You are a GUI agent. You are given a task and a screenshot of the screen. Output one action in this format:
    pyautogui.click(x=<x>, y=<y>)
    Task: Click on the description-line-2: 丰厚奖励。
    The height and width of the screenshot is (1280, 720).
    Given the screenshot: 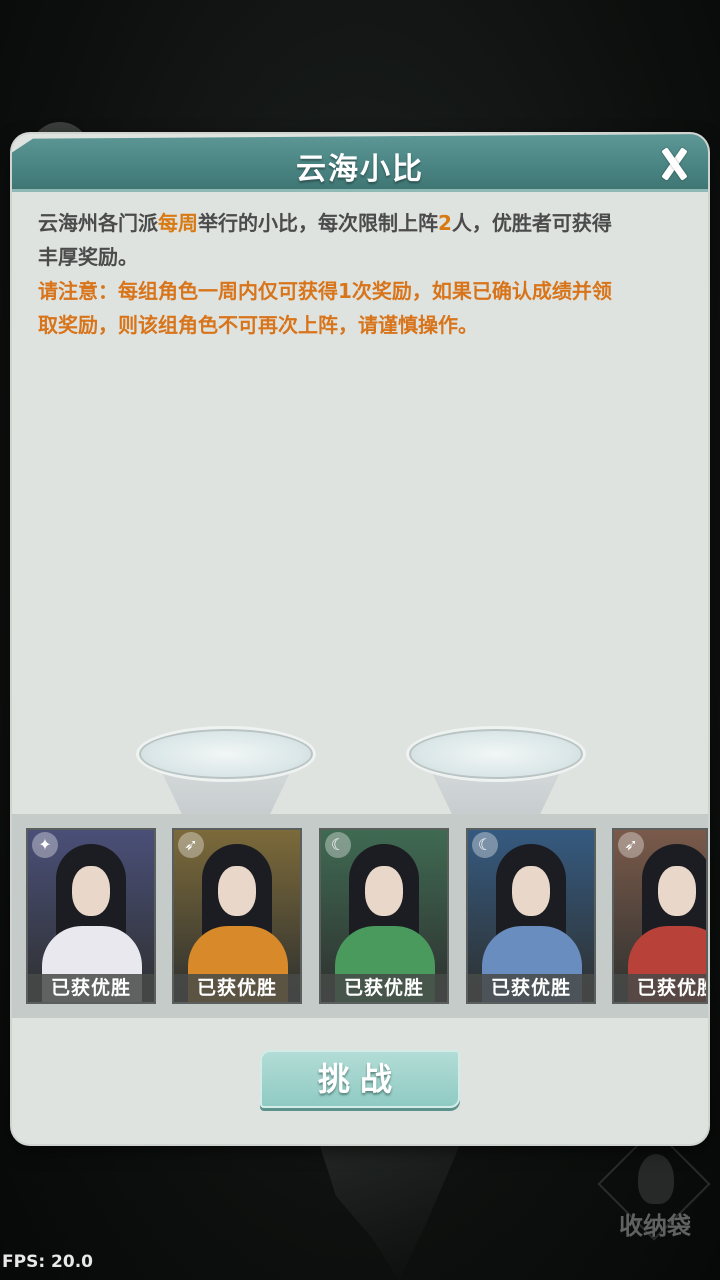 What is the action you would take?
    pyautogui.click(x=88, y=257)
    